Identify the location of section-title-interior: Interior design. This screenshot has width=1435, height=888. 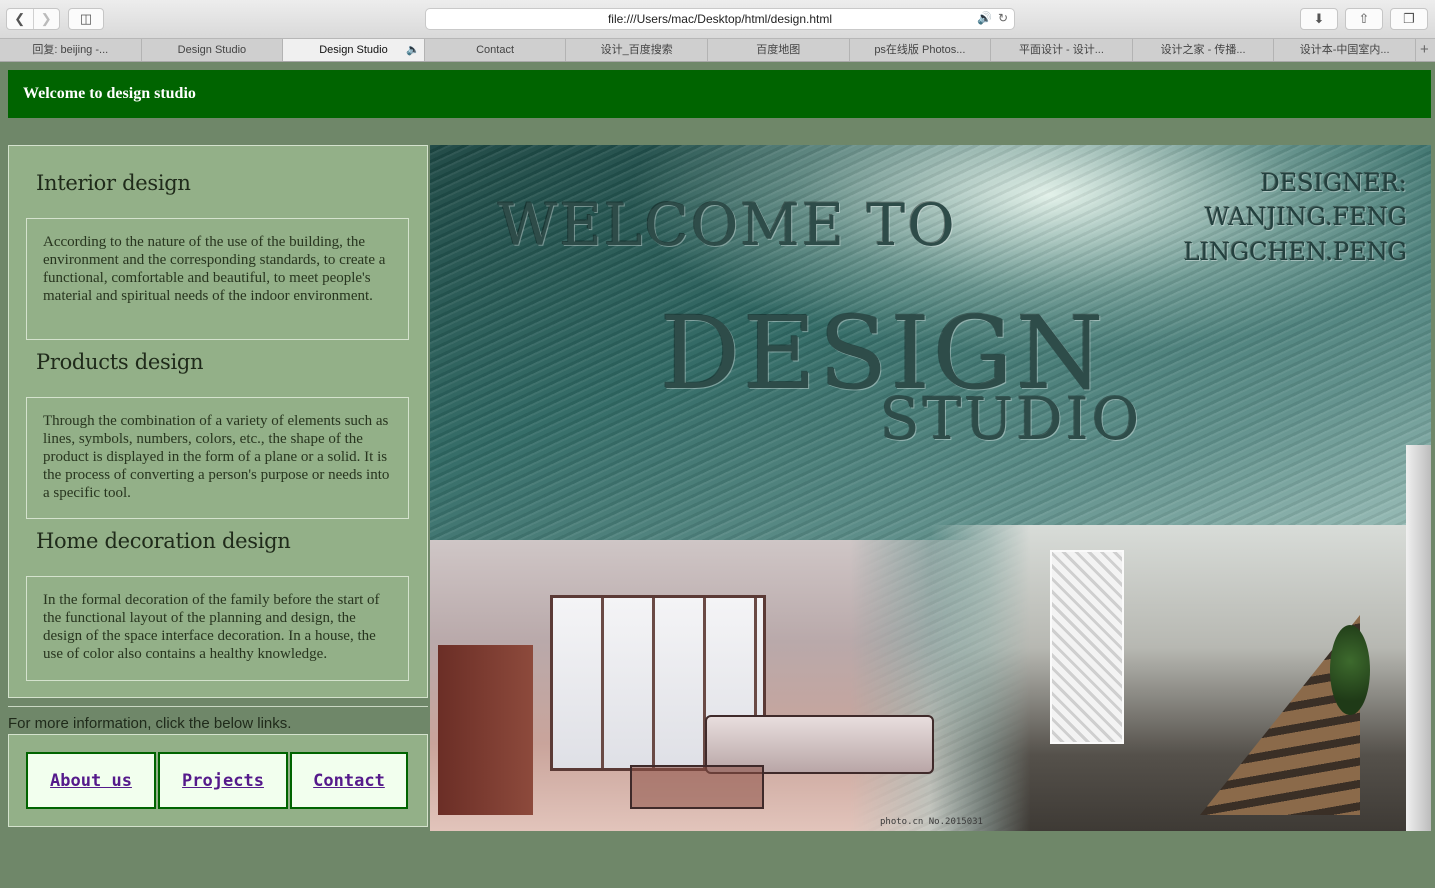
(113, 183).